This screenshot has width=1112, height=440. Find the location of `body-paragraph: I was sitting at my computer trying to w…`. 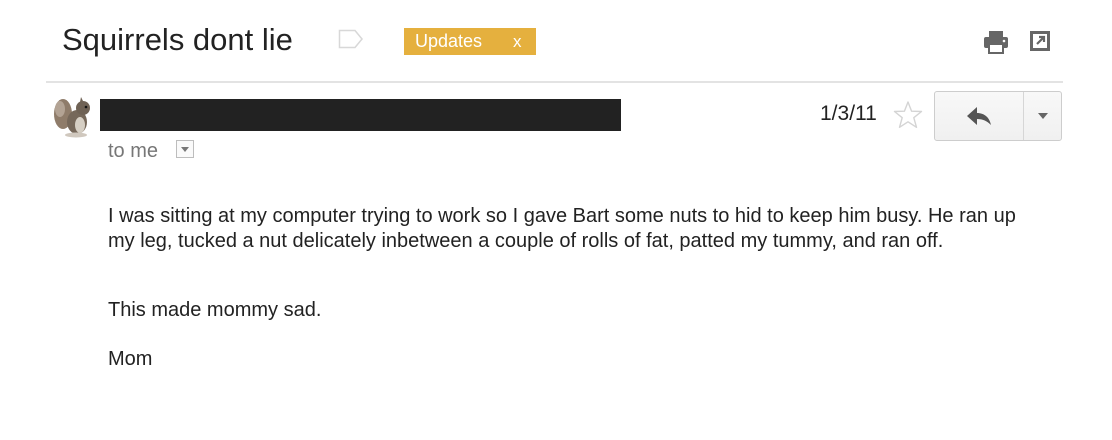

body-paragraph: I was sitting at my computer trying to w… is located at coordinates (562, 228).